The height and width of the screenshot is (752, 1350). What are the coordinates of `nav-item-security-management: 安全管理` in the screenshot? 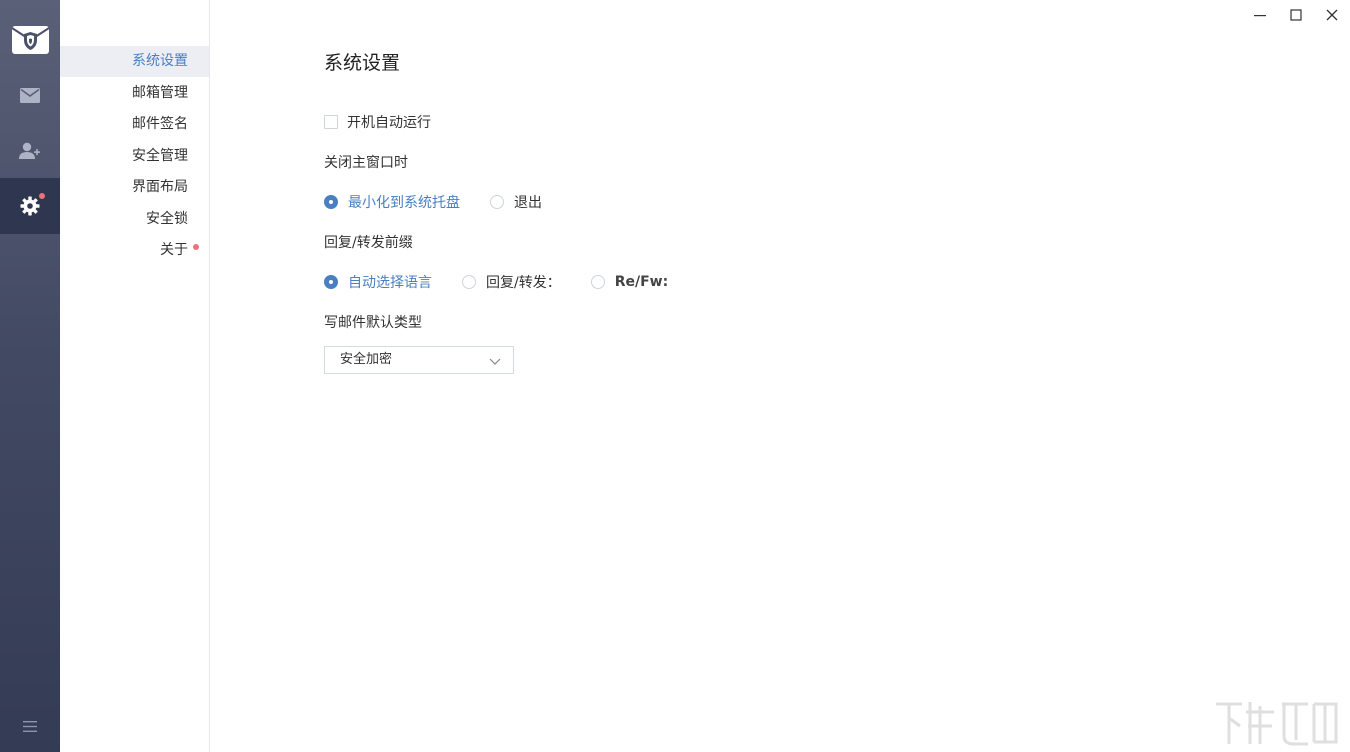 It's located at (134, 156).